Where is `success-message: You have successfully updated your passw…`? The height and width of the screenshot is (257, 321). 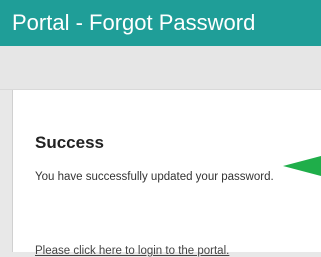
success-message: You have successfully updated your passw… is located at coordinates (154, 177).